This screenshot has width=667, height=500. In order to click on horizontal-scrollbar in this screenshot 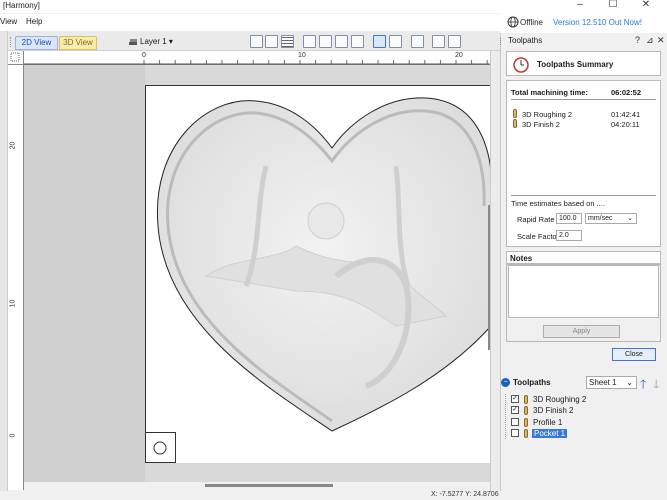, I will do `click(269, 485)`.